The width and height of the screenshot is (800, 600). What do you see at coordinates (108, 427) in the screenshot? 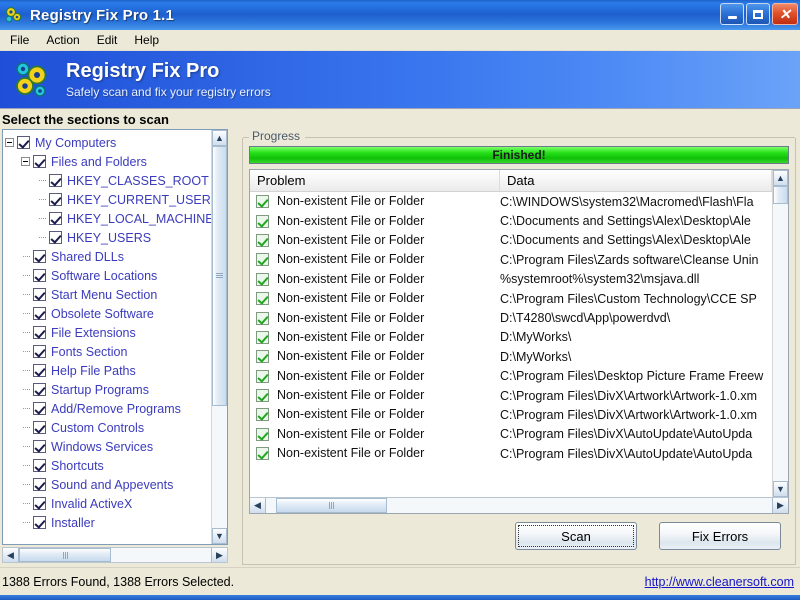
I see `tree-item: Custom Controls` at bounding box center [108, 427].